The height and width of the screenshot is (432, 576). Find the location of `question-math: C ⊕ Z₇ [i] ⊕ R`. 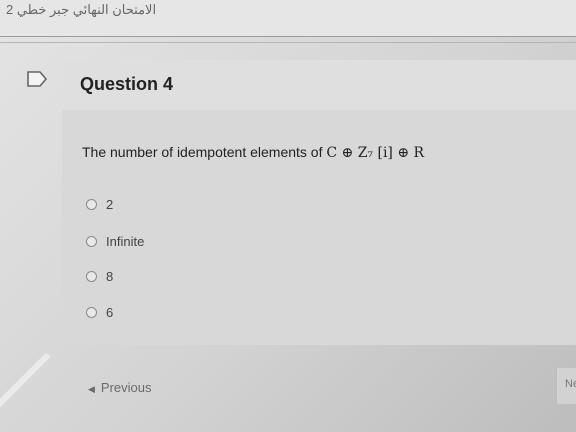

question-math: C ⊕ Z₇ [i] ⊕ R is located at coordinates (375, 153).